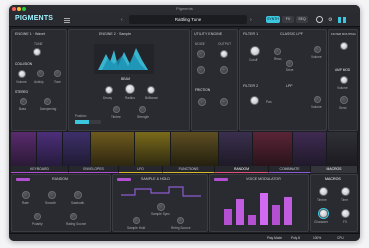  What do you see at coordinates (184, 237) in the screenshot?
I see `status-bar: Play Mode Poly 8 100% CPU` at bounding box center [184, 237].